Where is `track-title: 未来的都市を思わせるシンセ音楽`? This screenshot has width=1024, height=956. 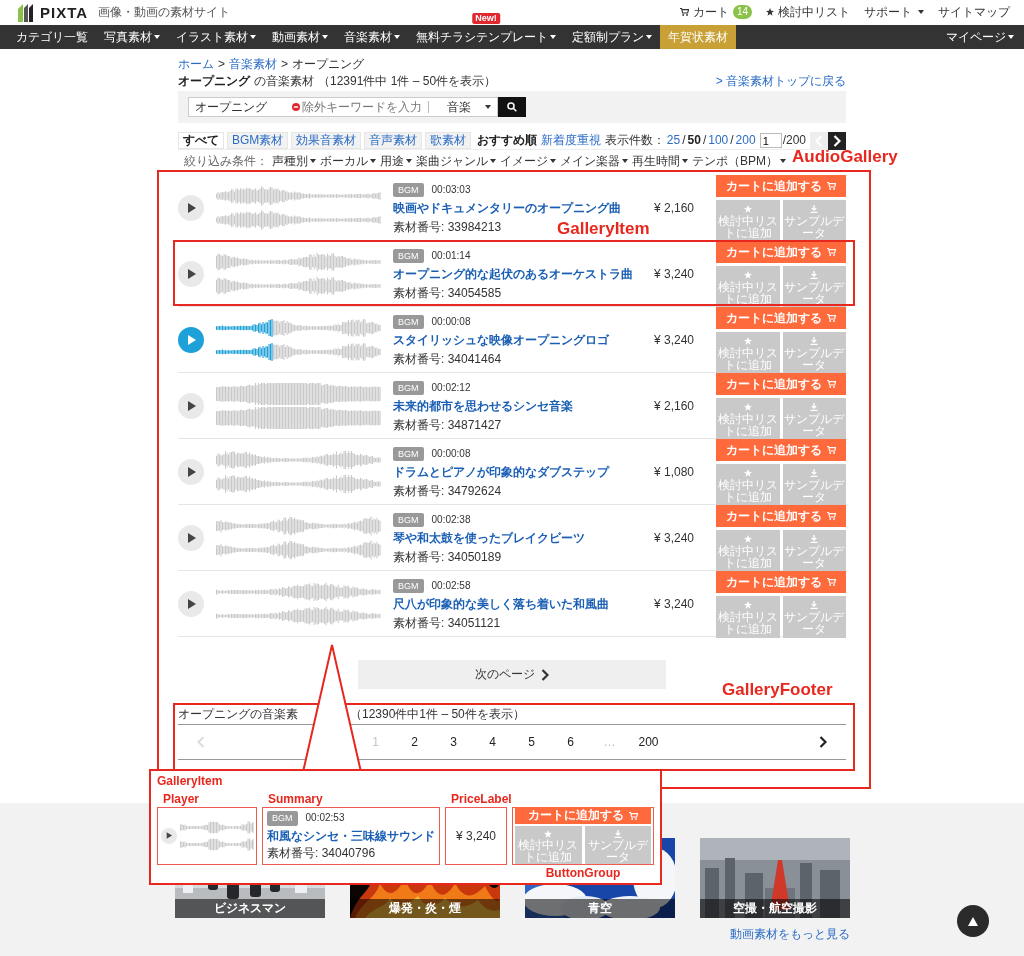 track-title: 未来的都市を思わせるシンセ音楽 is located at coordinates (483, 406).